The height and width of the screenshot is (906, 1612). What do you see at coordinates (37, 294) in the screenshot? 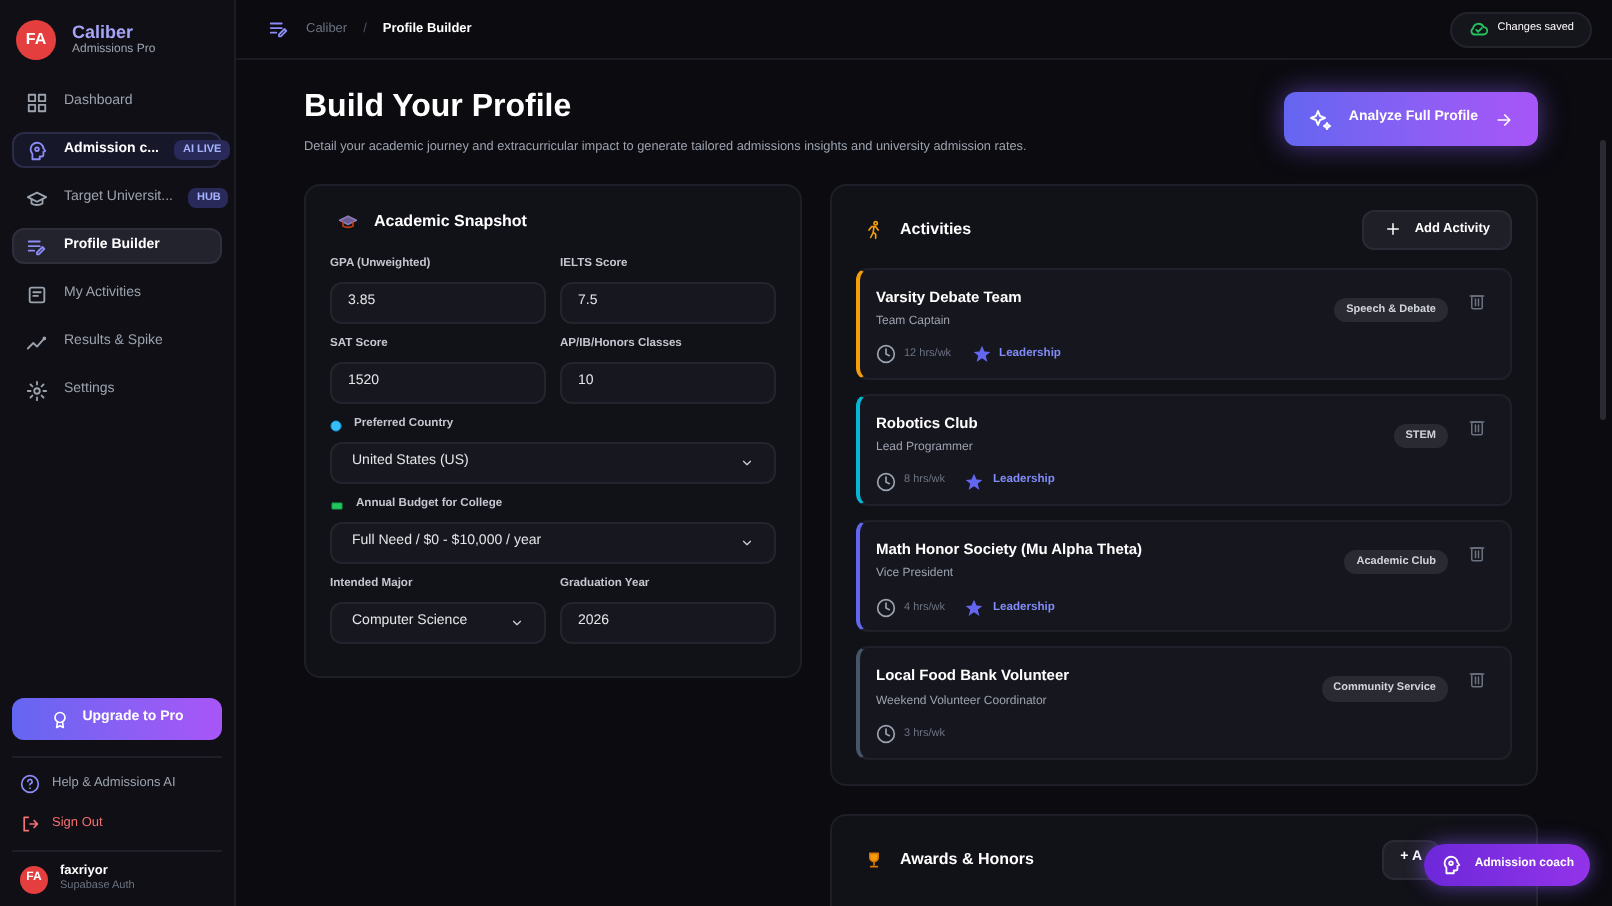
I see `clipboard-icon` at bounding box center [37, 294].